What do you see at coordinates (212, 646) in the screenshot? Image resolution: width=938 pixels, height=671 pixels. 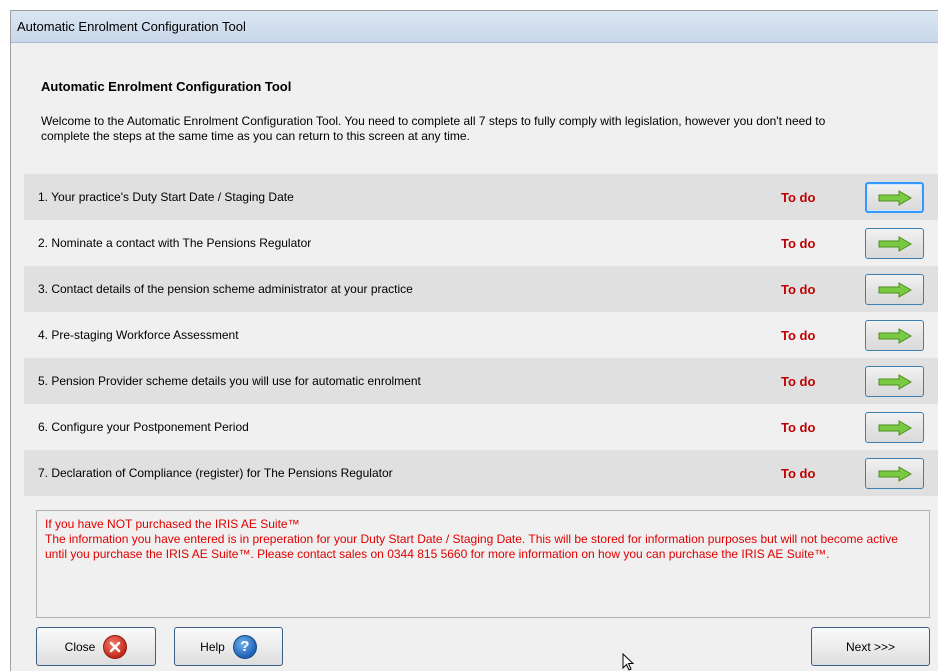 I see `help-button-label: Help` at bounding box center [212, 646].